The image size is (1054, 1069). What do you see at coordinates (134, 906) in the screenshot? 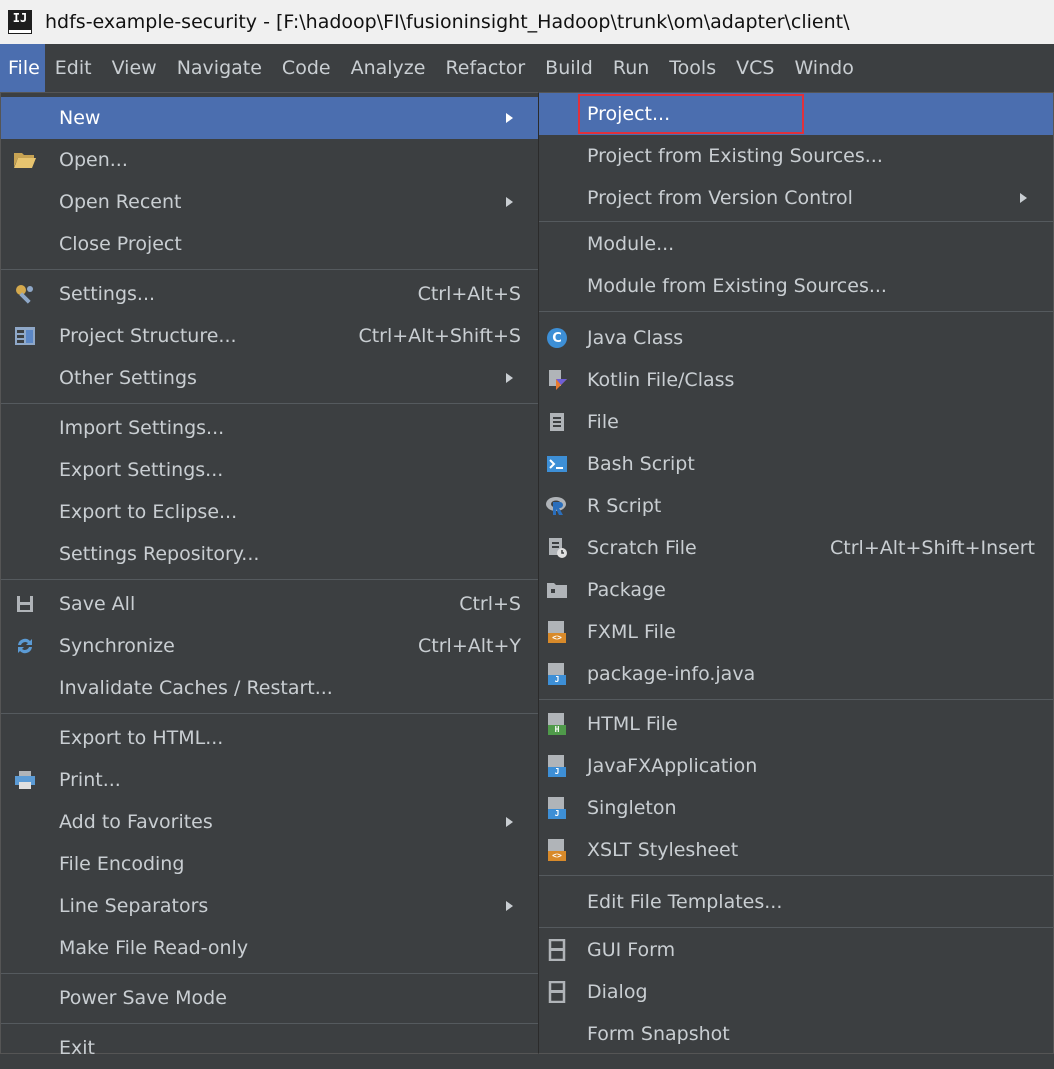
I see `menu-item-label: Line Separators` at bounding box center [134, 906].